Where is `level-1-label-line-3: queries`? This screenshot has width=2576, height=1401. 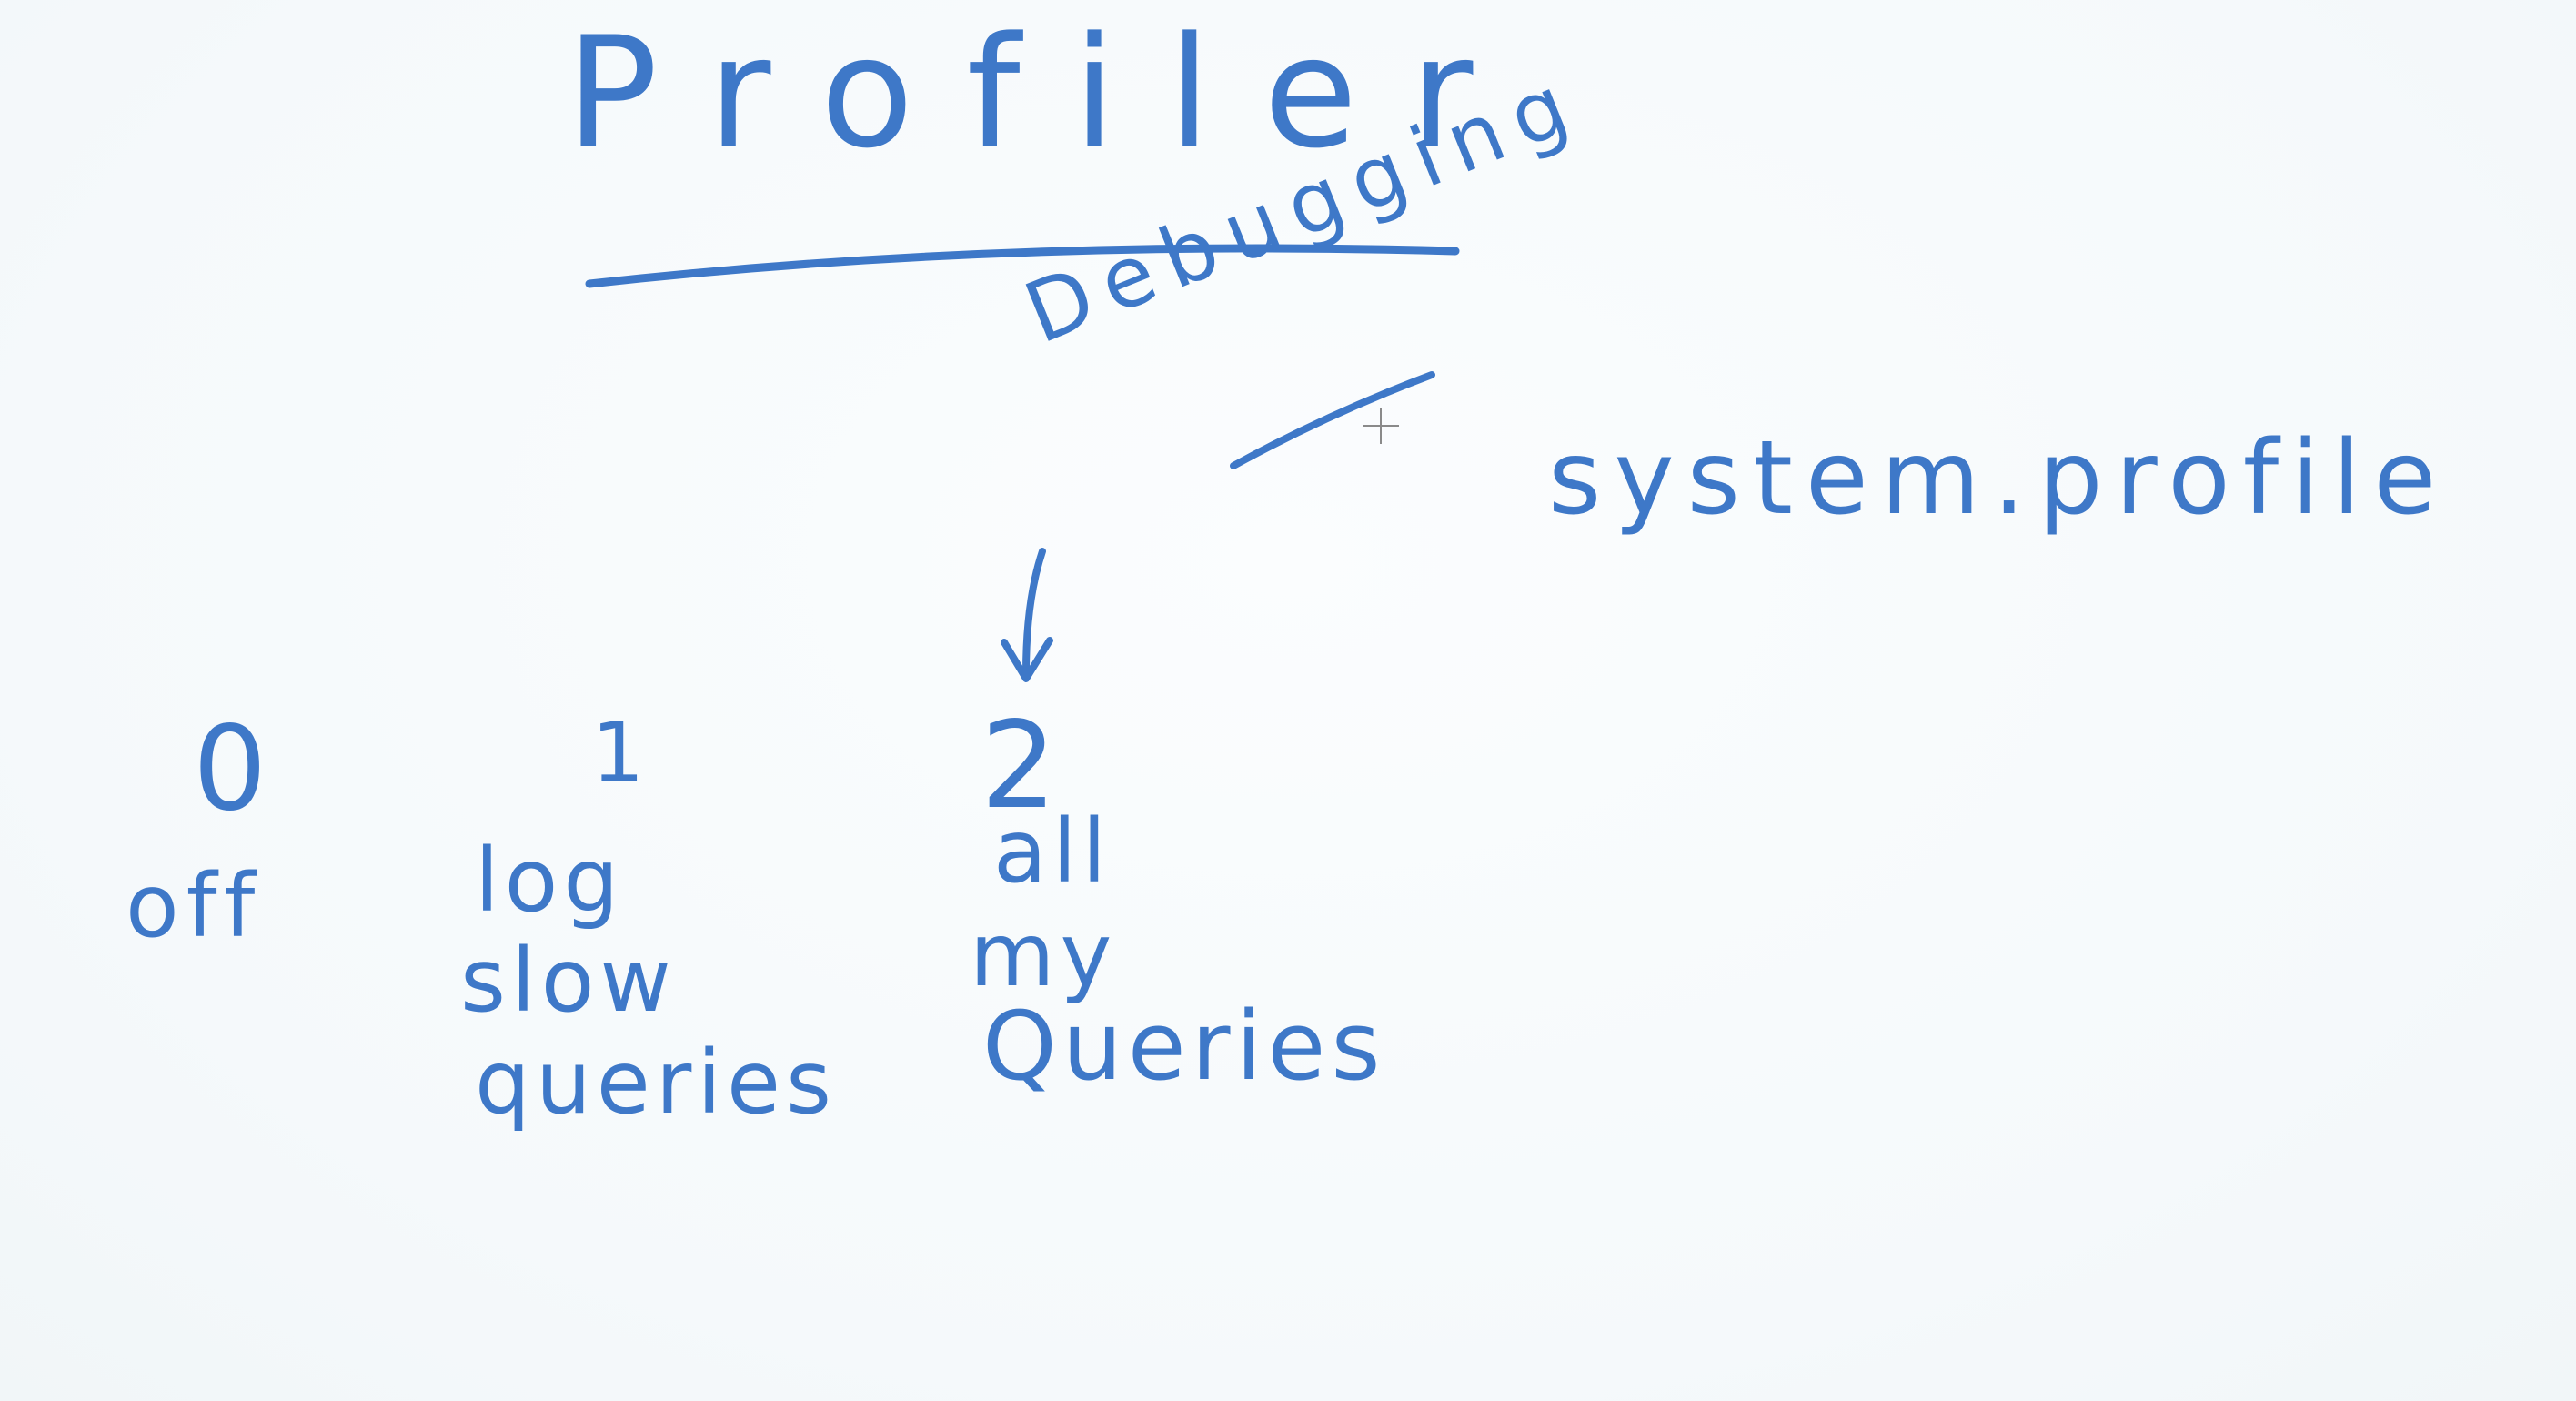
level-1-label-line-3: queries is located at coordinates (656, 1083).